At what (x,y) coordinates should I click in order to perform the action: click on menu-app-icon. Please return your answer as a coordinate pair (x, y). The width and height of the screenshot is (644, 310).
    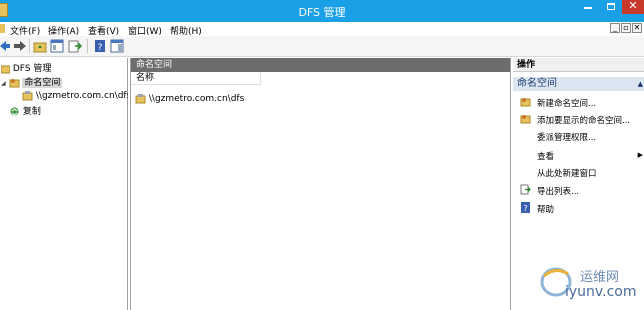
    Looking at the image, I should click on (2, 28).